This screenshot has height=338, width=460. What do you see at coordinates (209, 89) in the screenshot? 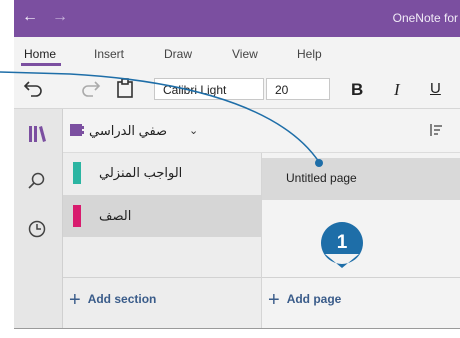
I see `font-name-box: Calibri Light` at bounding box center [209, 89].